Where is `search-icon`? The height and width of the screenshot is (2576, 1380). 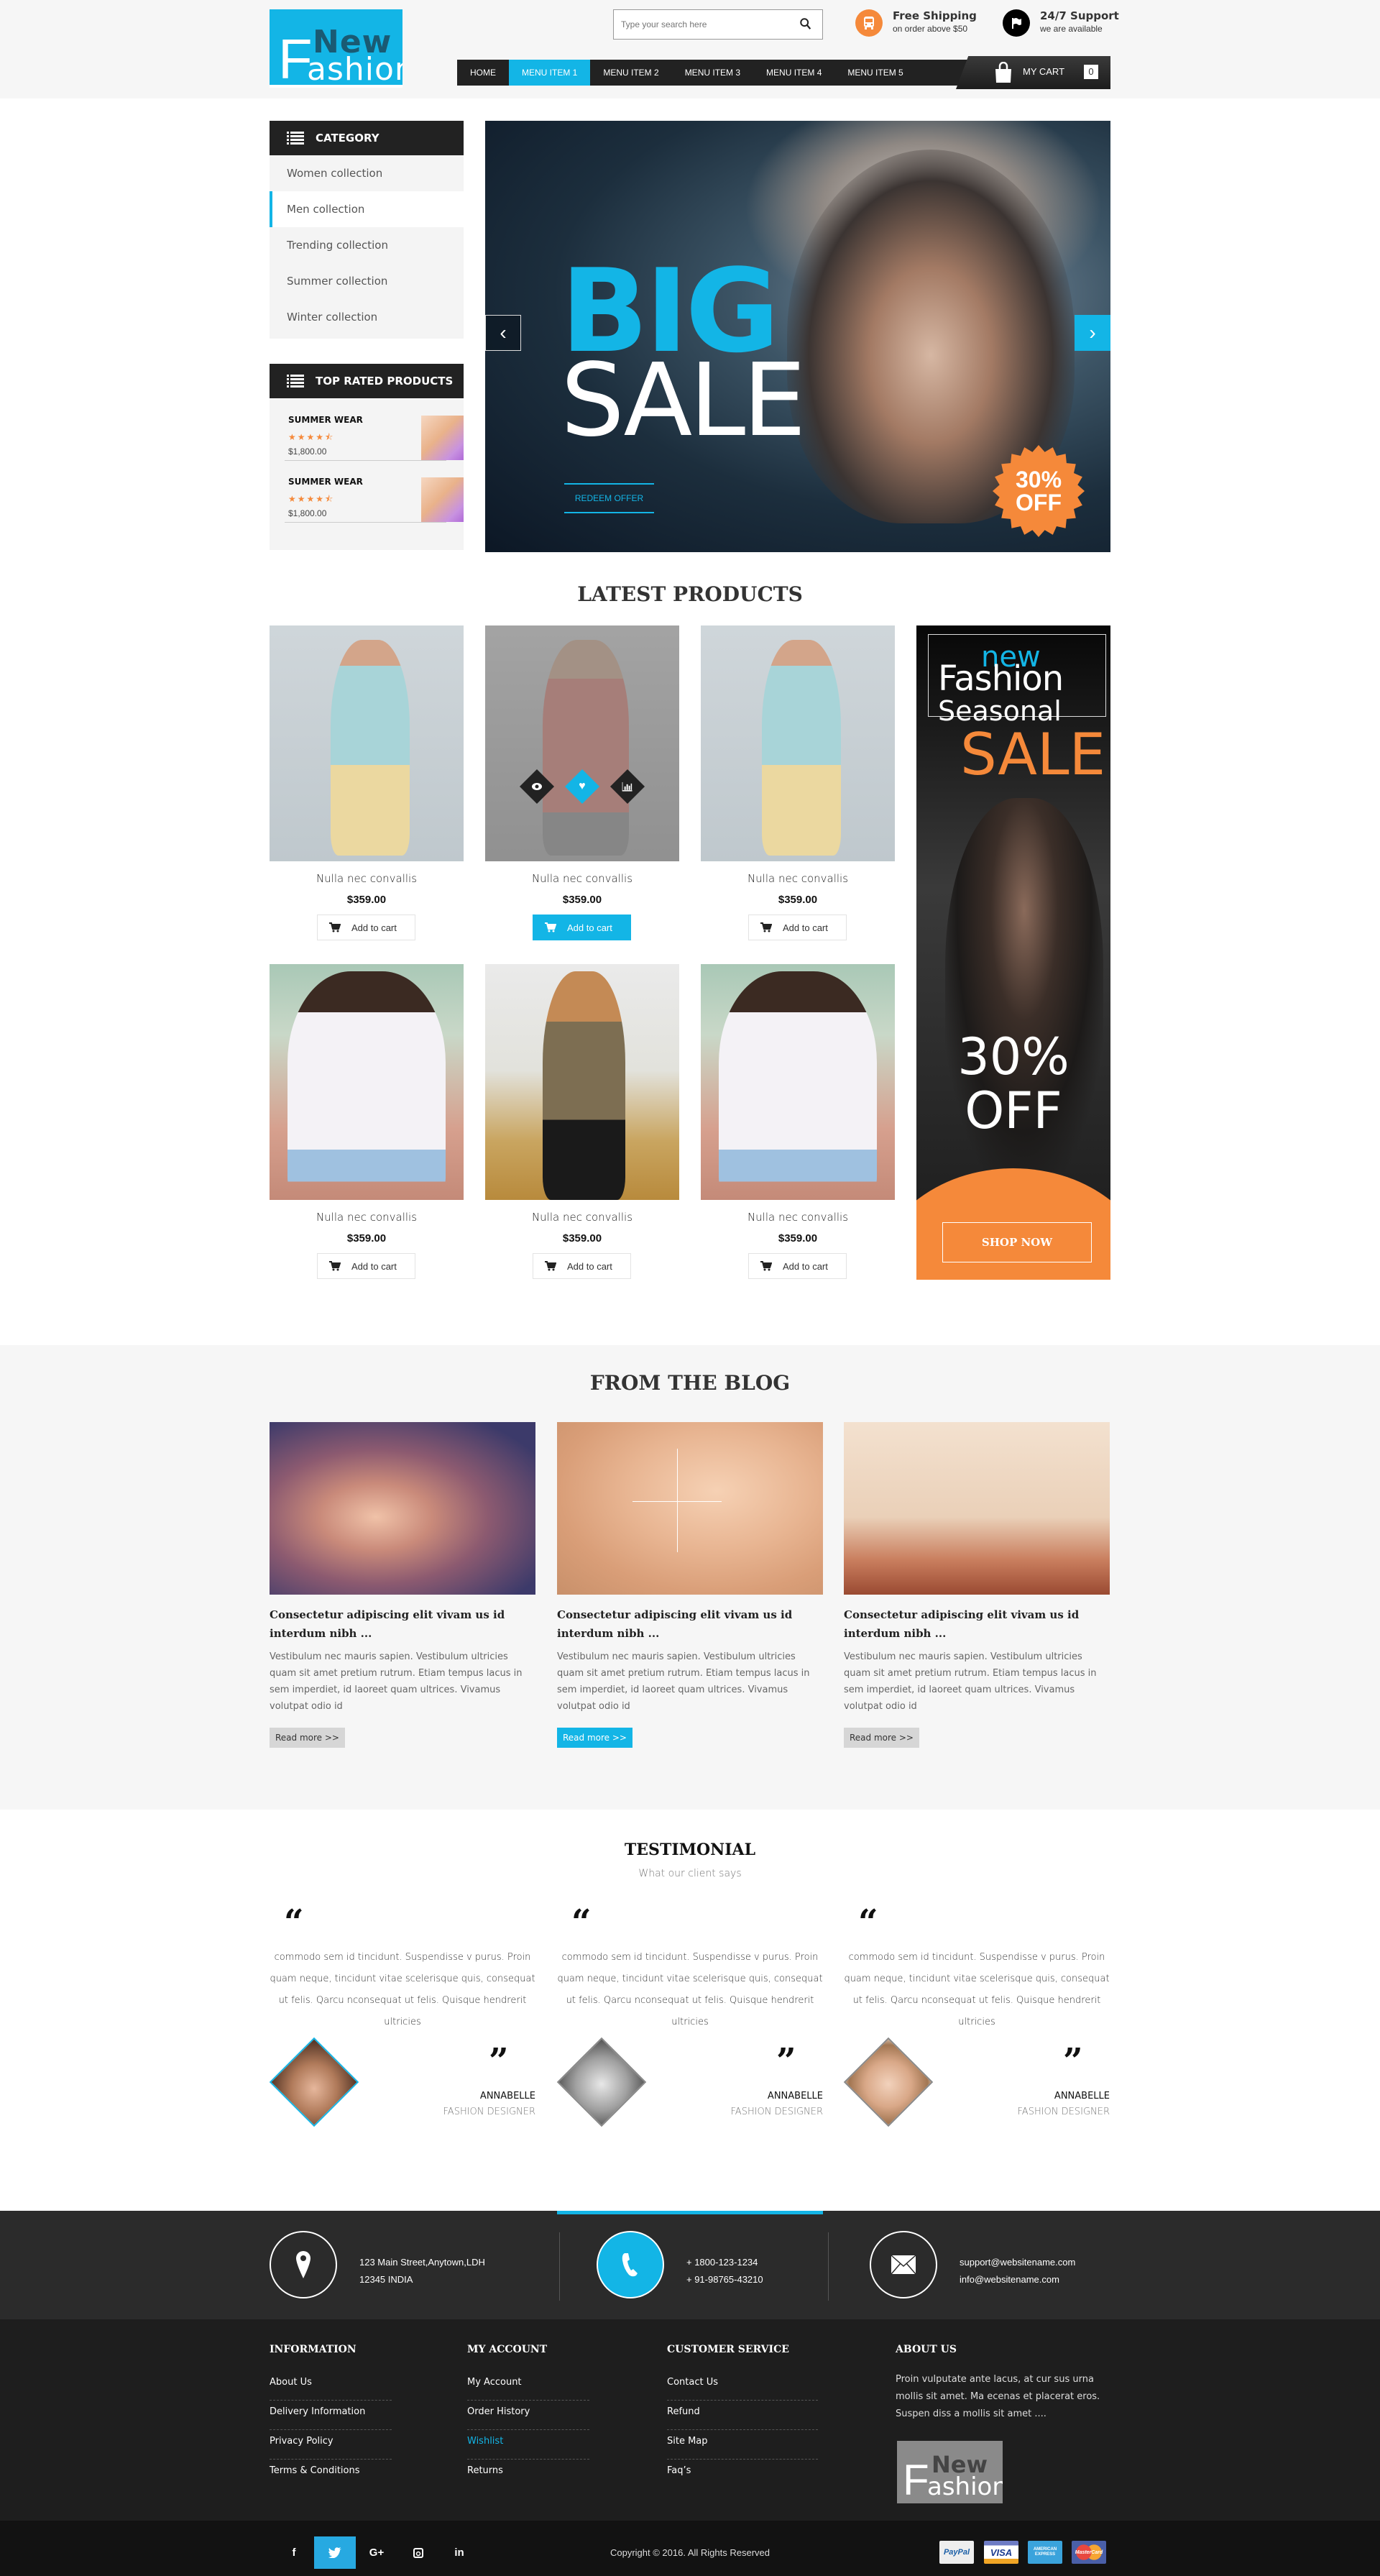 search-icon is located at coordinates (805, 23).